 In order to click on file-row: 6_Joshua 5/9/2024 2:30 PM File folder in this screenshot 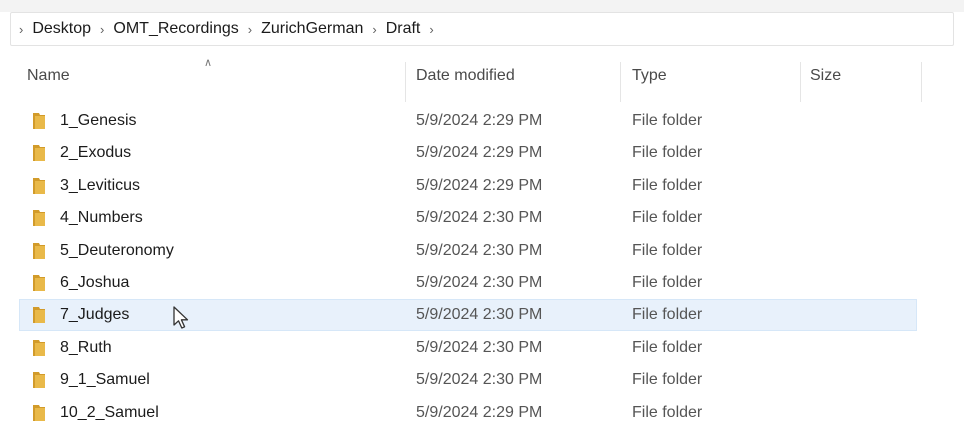, I will do `click(468, 283)`.